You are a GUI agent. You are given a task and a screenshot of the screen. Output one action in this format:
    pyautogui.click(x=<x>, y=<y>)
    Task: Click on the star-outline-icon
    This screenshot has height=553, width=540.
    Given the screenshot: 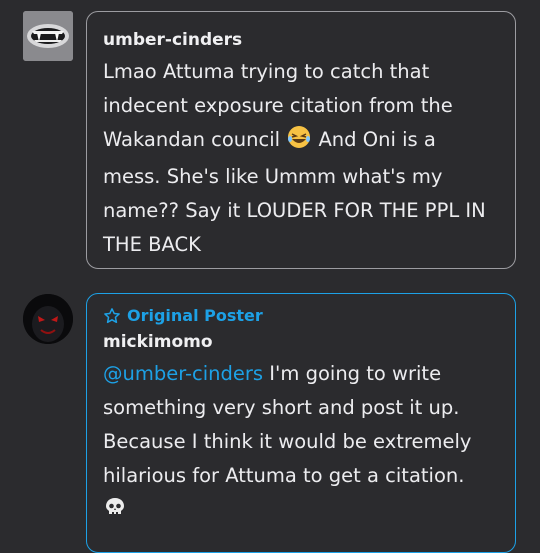 What is the action you would take?
    pyautogui.click(x=112, y=316)
    